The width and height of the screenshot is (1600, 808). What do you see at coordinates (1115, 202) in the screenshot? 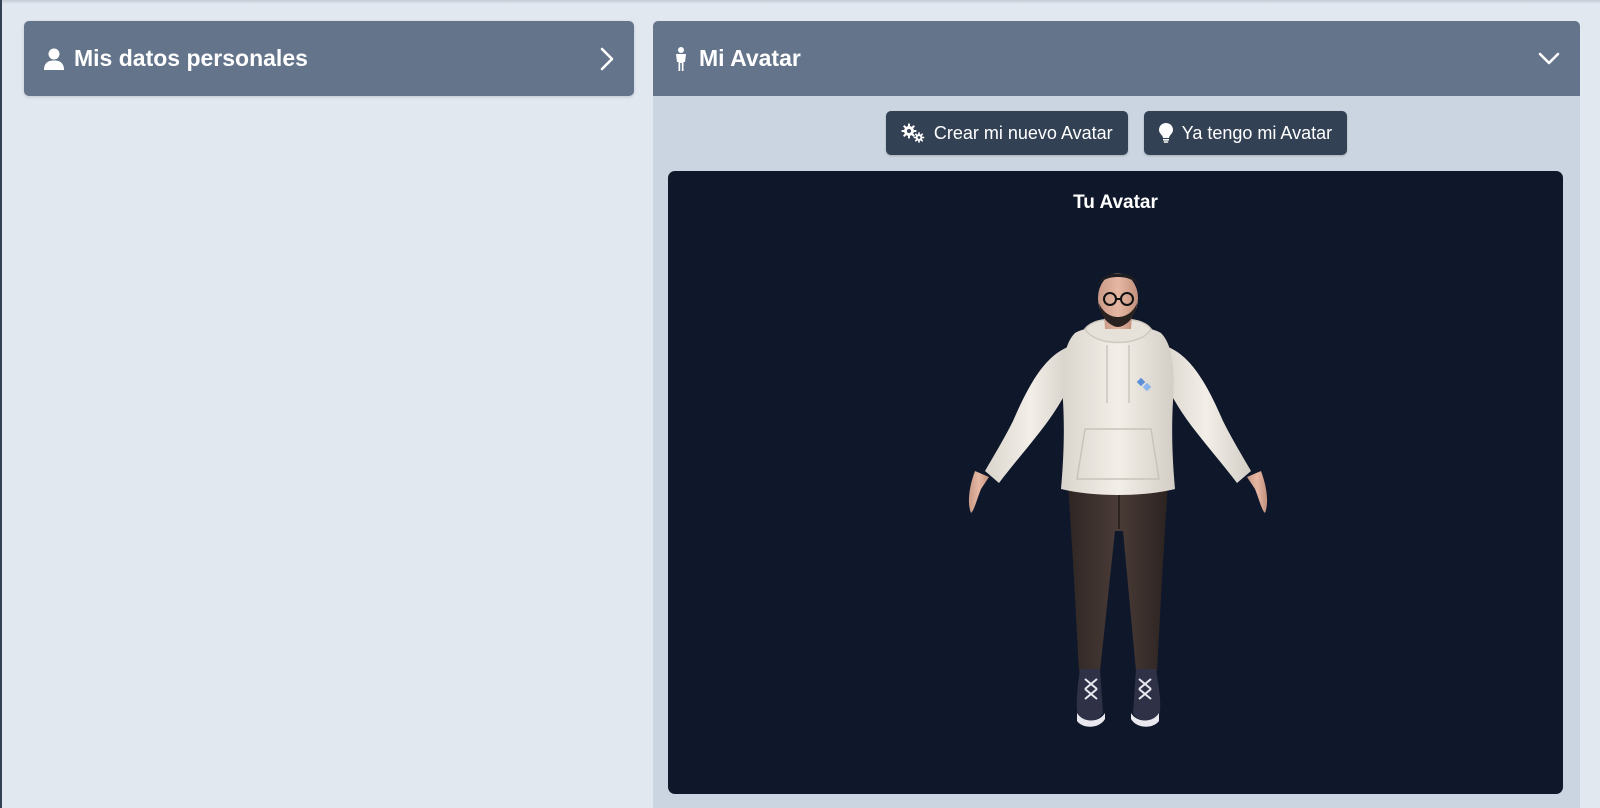
I see `avatar-viewer-title: Tu Avatar` at bounding box center [1115, 202].